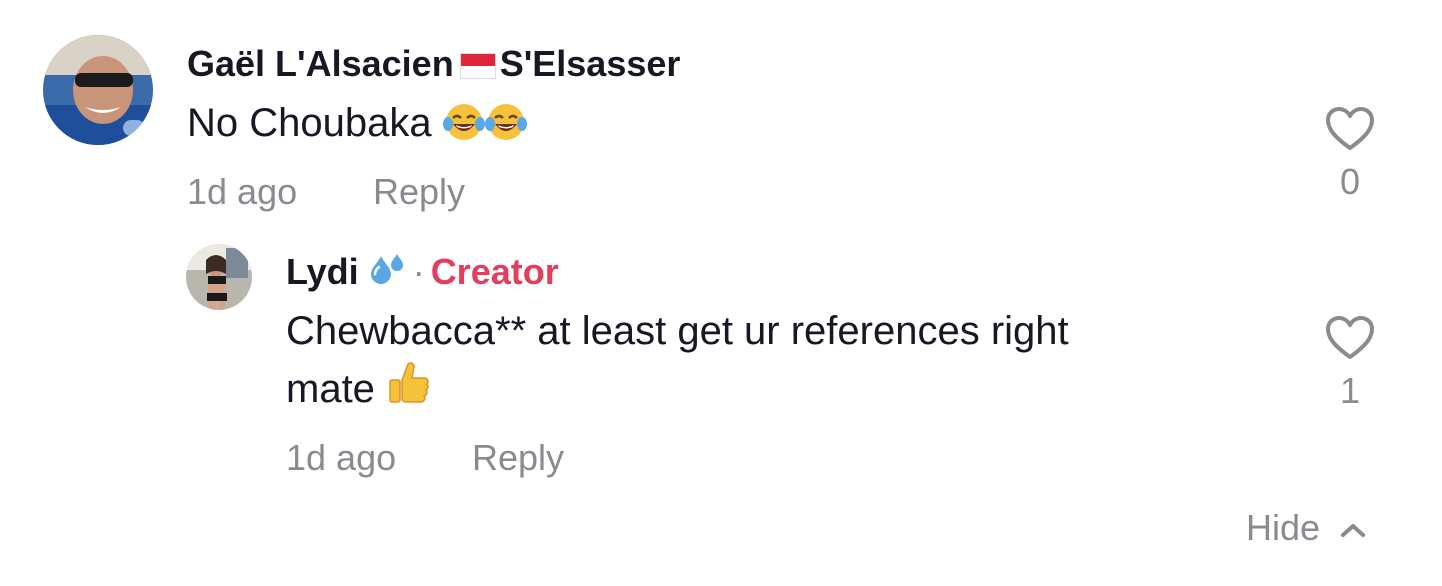 This screenshot has height=586, width=1442. I want to click on comment-avatar, so click(98, 90).